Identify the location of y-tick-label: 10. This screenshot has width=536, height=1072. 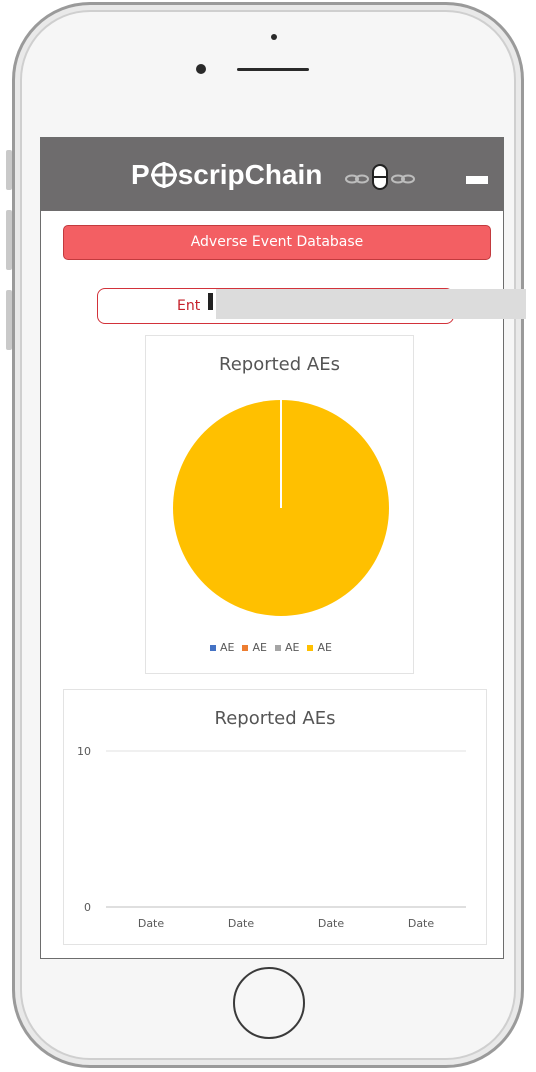
(84, 751).